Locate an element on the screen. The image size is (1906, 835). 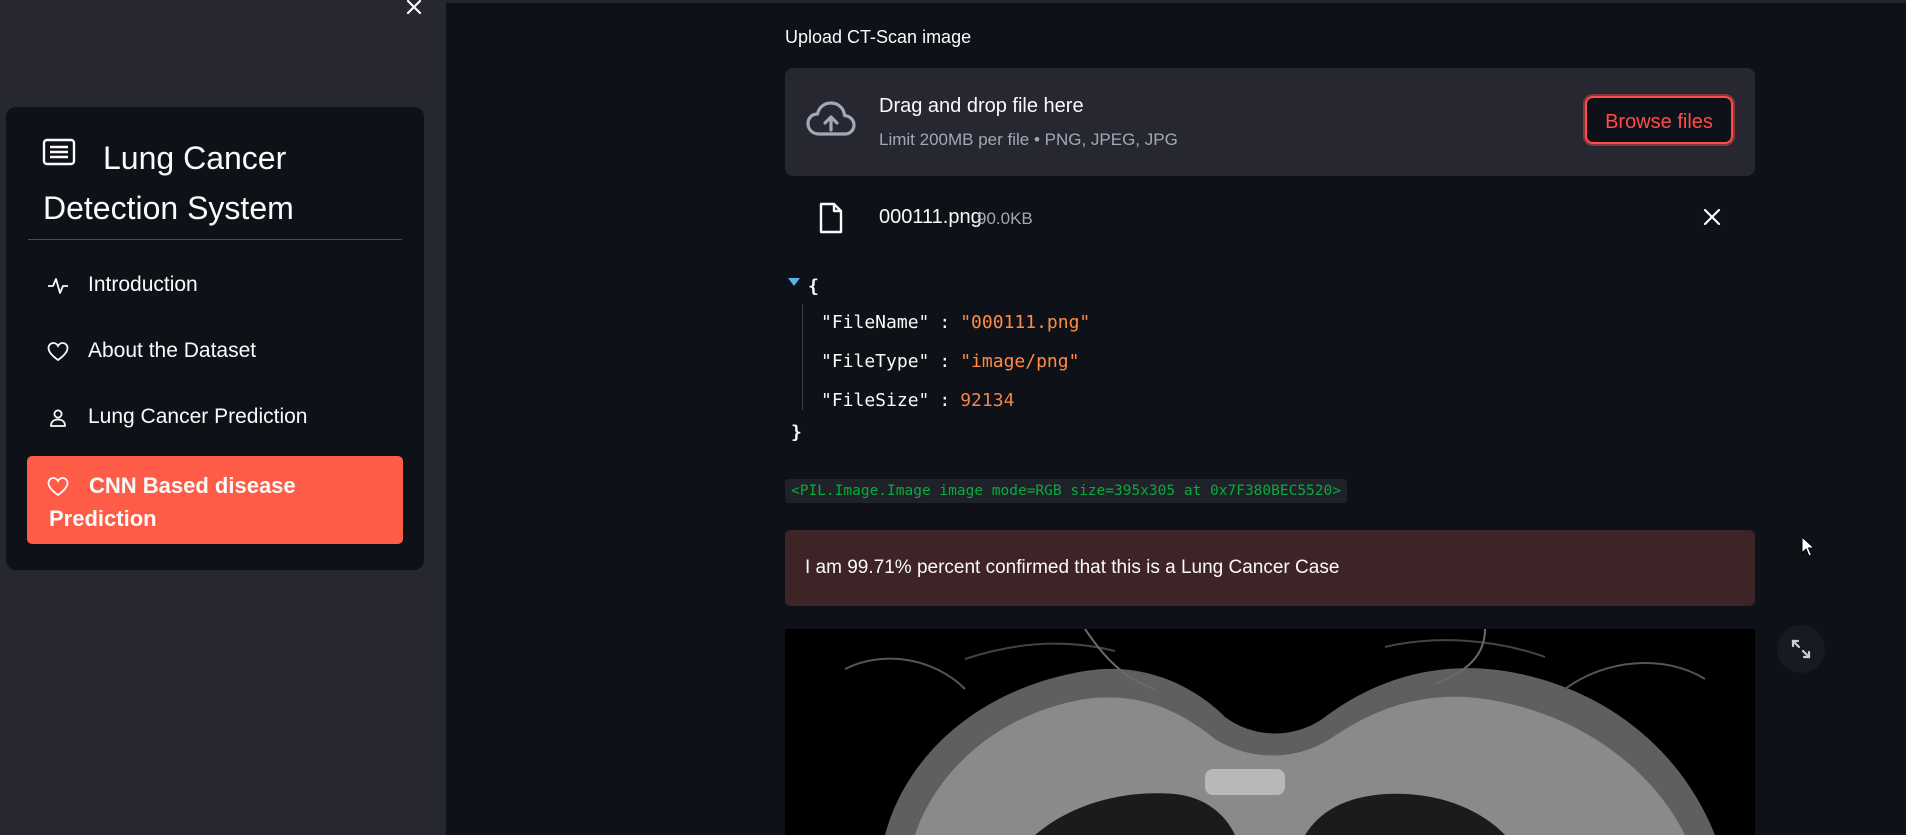
menu-title: Lung Cancer Detection System is located at coordinates (223, 183).